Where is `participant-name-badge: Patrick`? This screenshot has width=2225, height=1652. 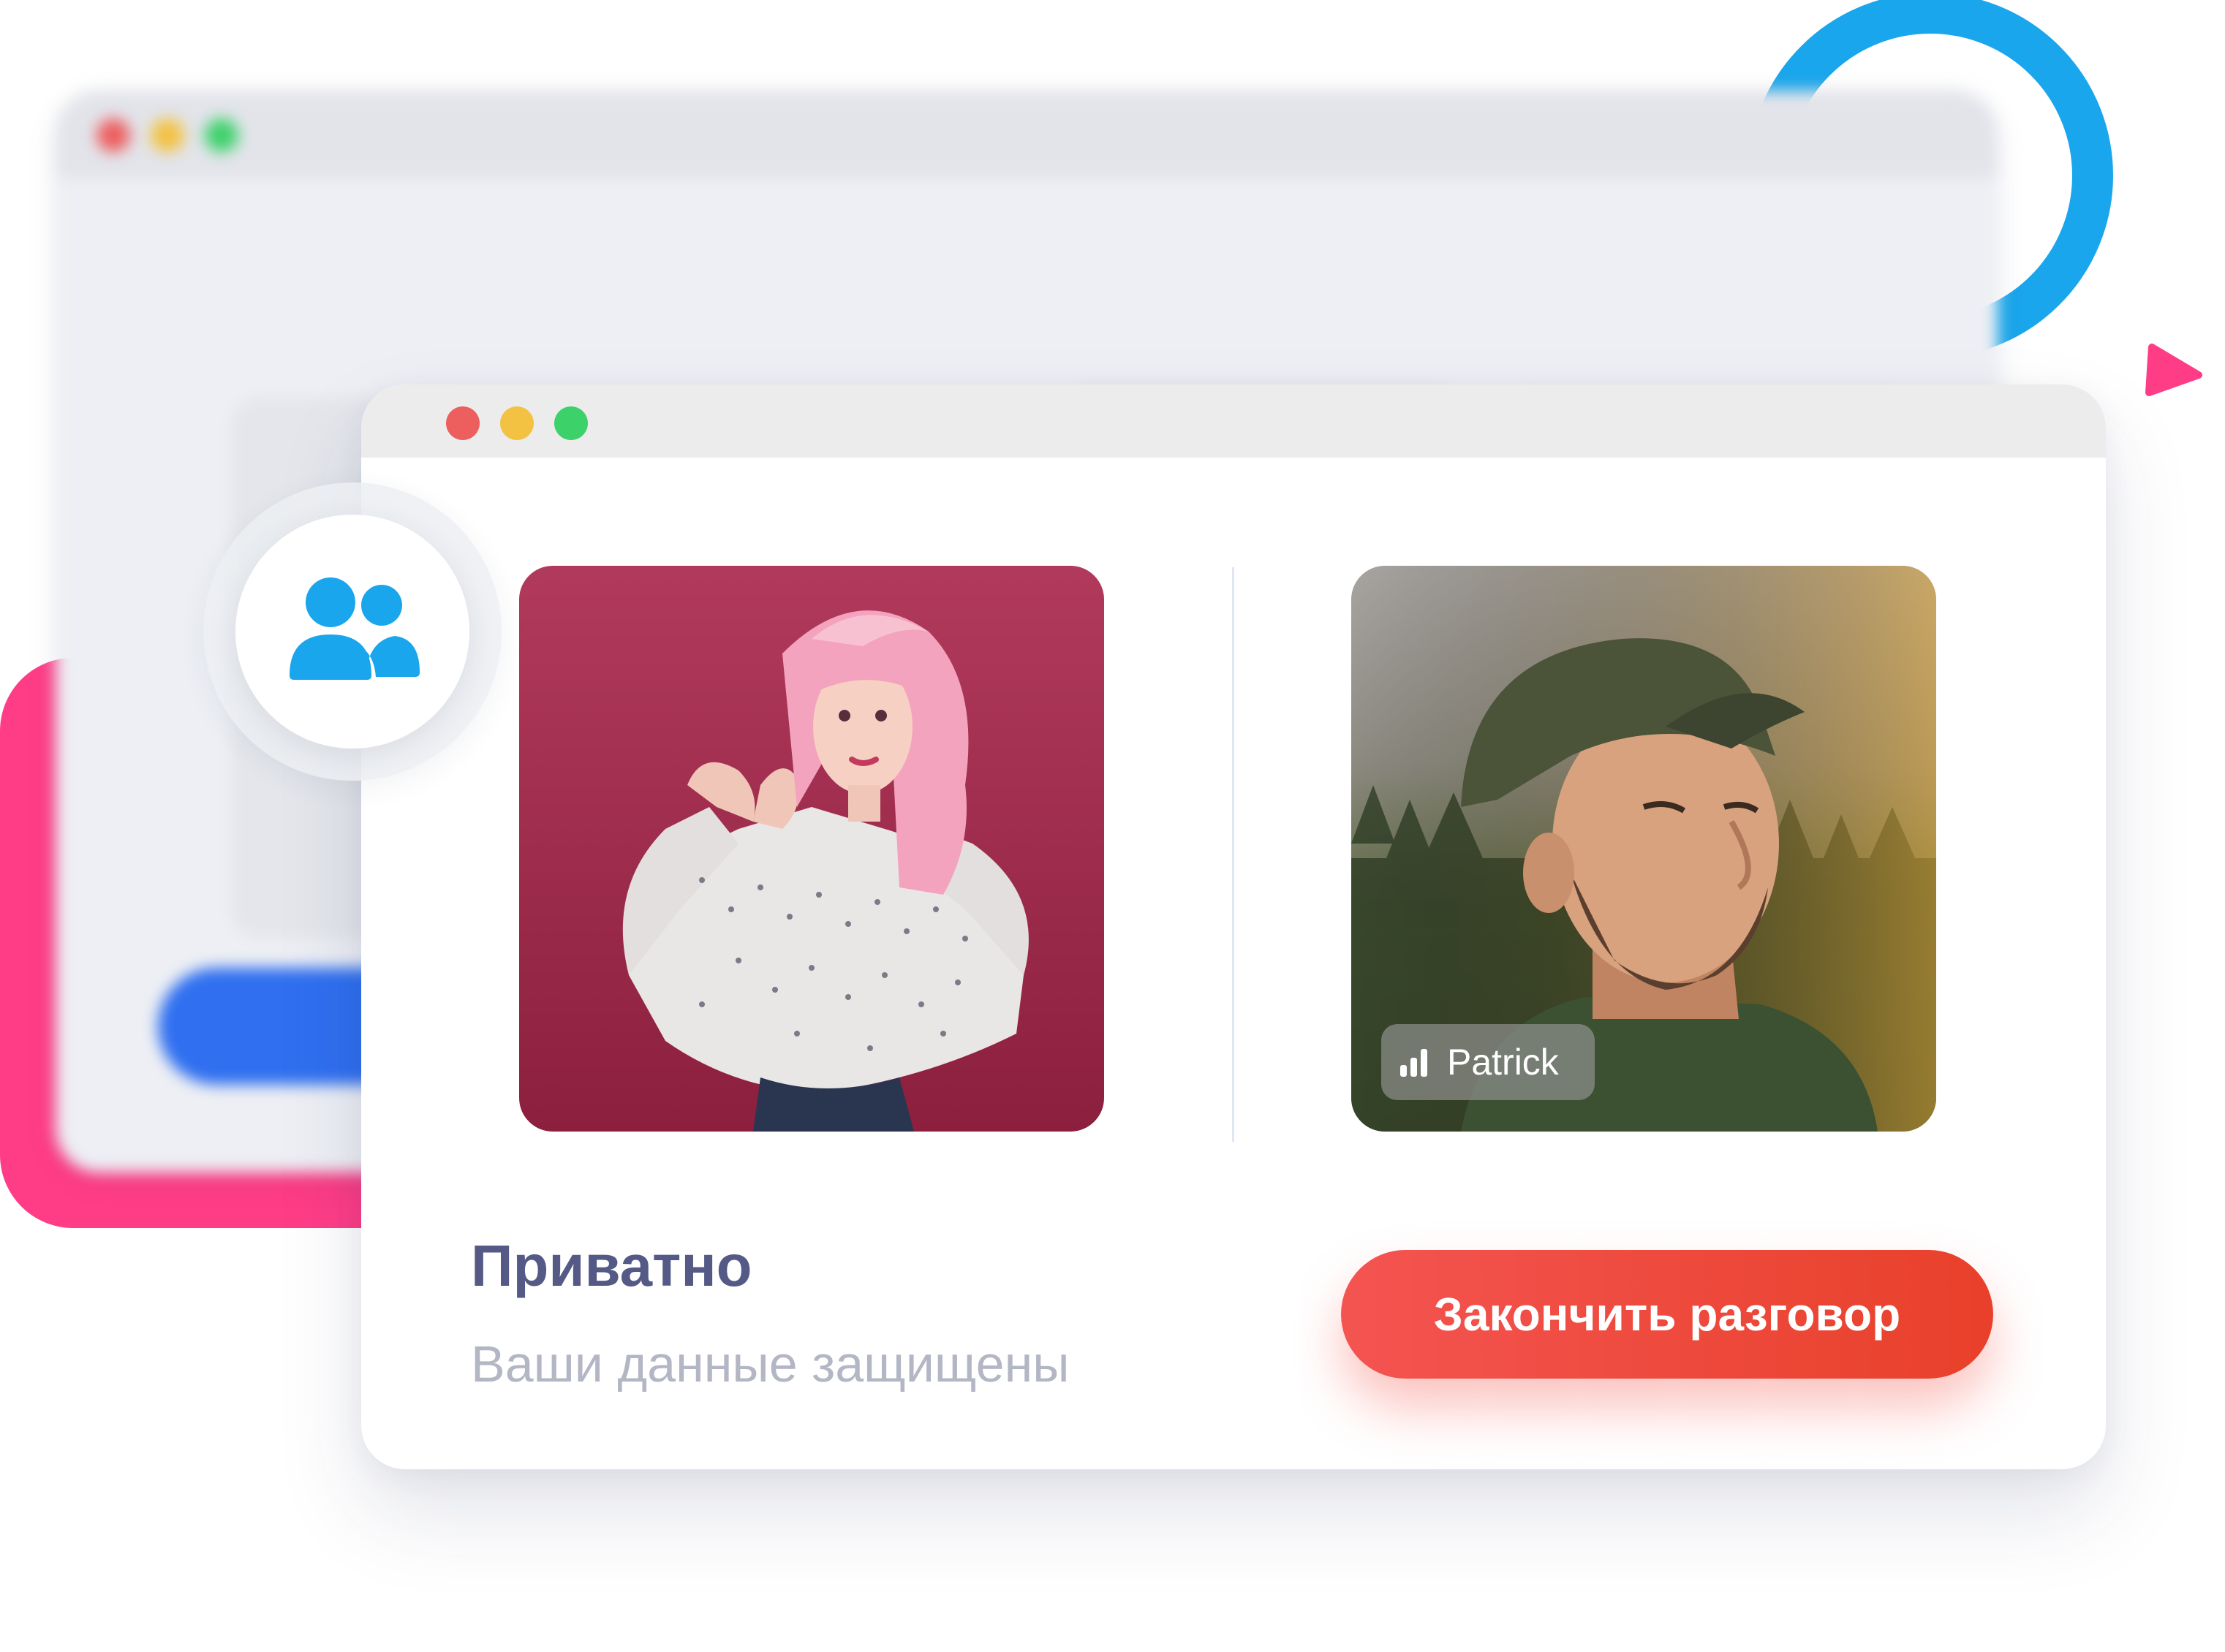 participant-name-badge: Patrick is located at coordinates (1488, 1062).